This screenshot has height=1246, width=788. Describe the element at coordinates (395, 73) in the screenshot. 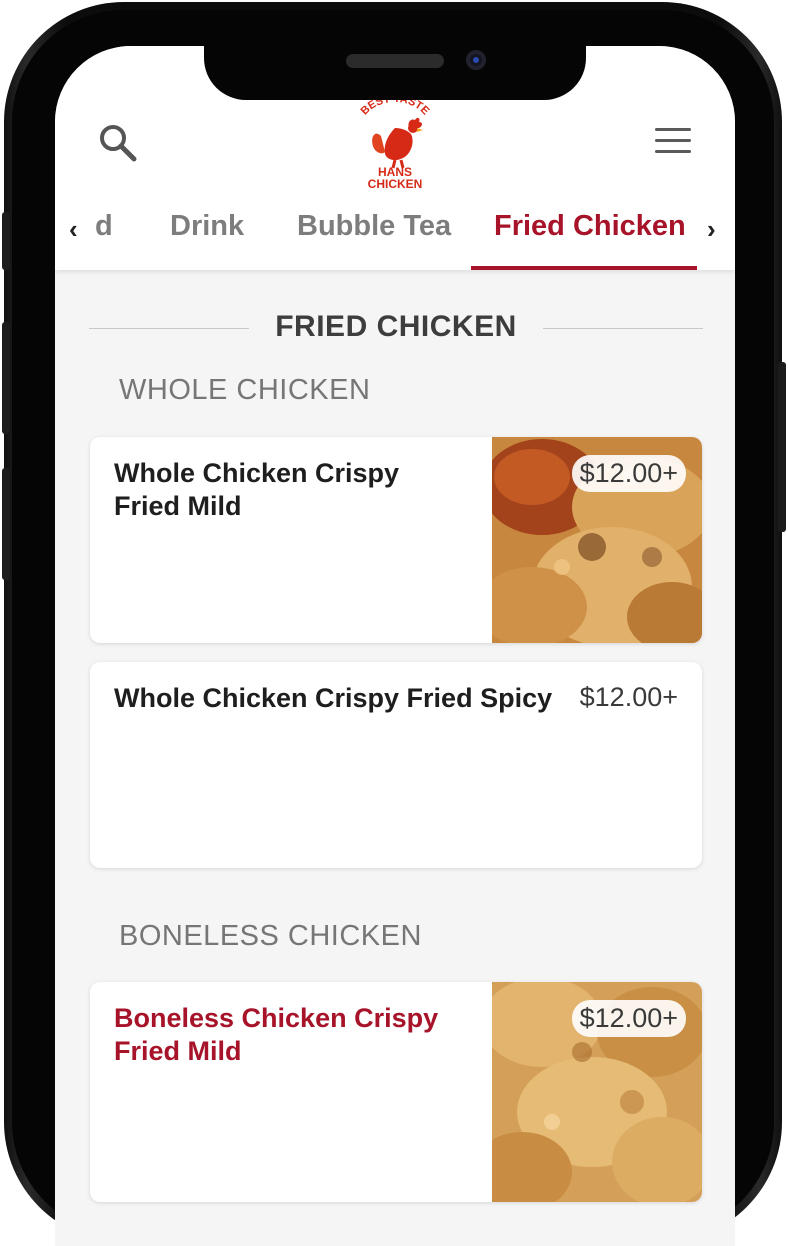

I see `phone-notch` at that location.